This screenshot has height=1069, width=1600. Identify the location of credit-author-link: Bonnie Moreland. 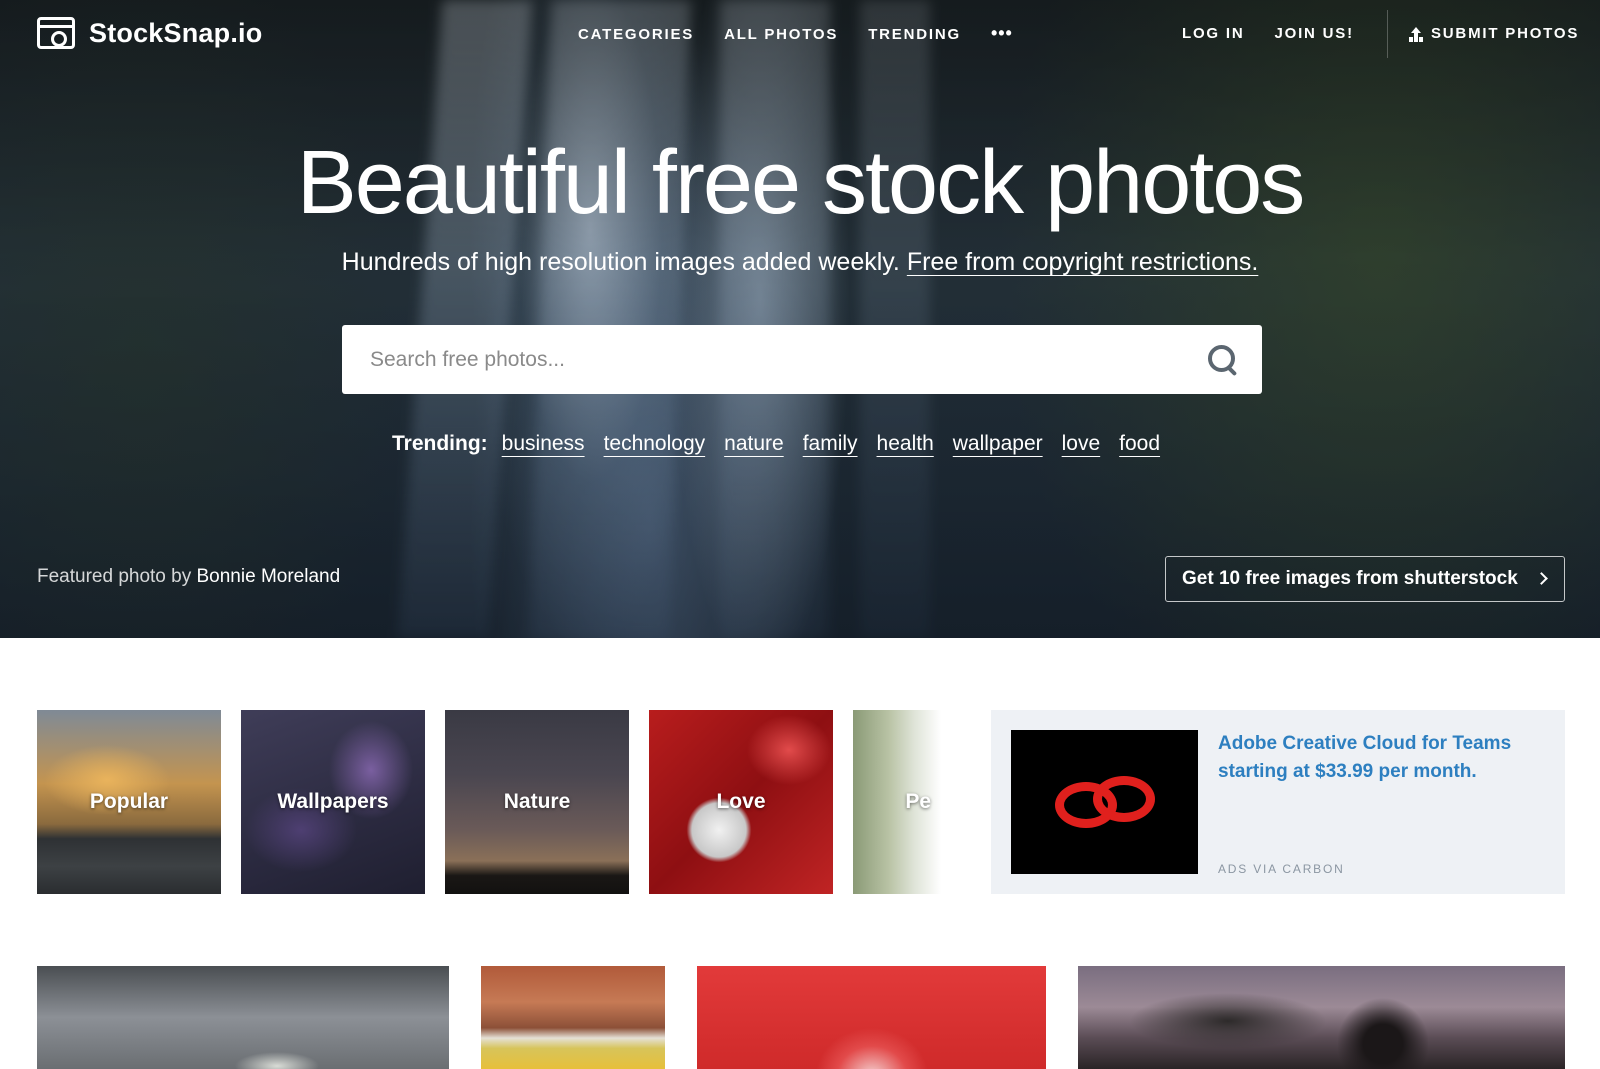
(269, 576).